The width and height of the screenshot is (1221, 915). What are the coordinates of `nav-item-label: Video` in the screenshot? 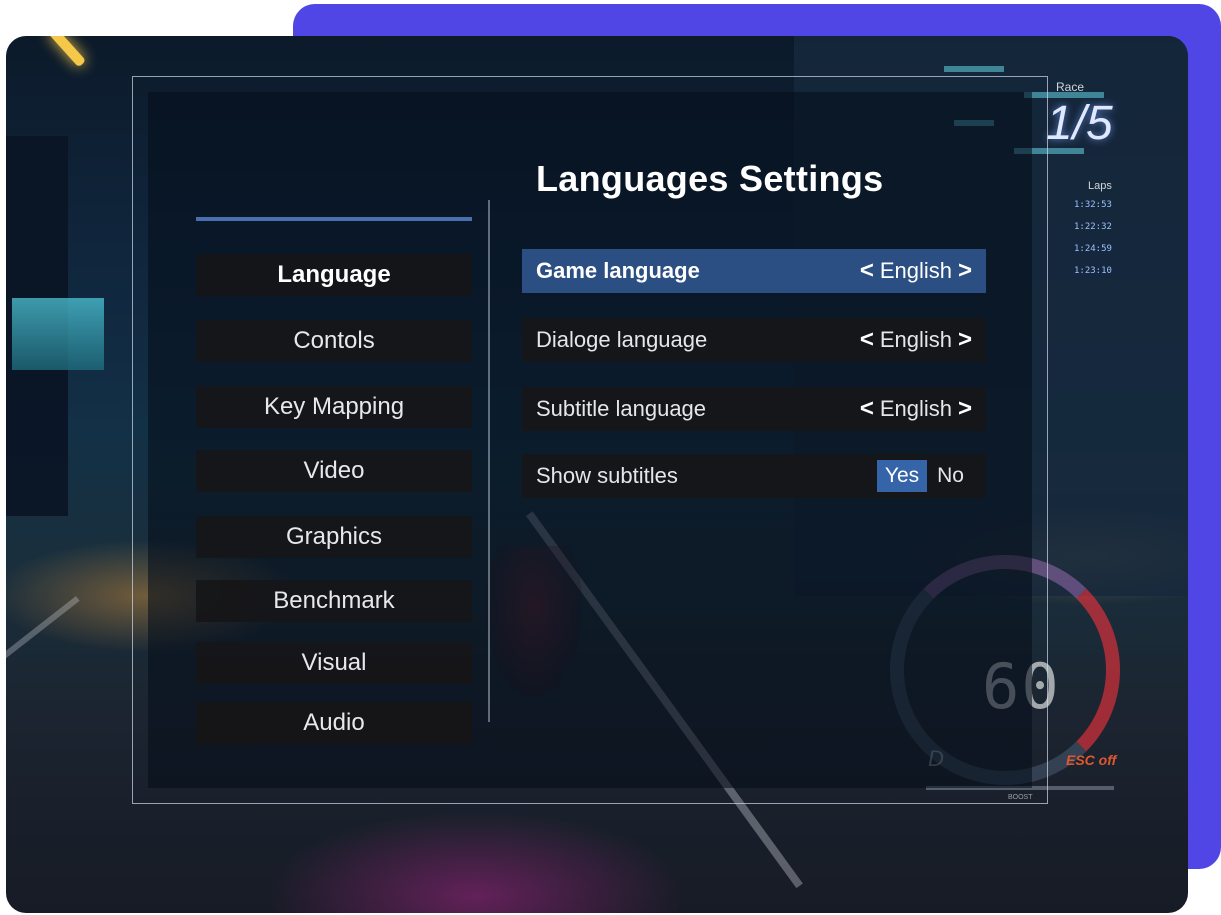 It's located at (334, 470).